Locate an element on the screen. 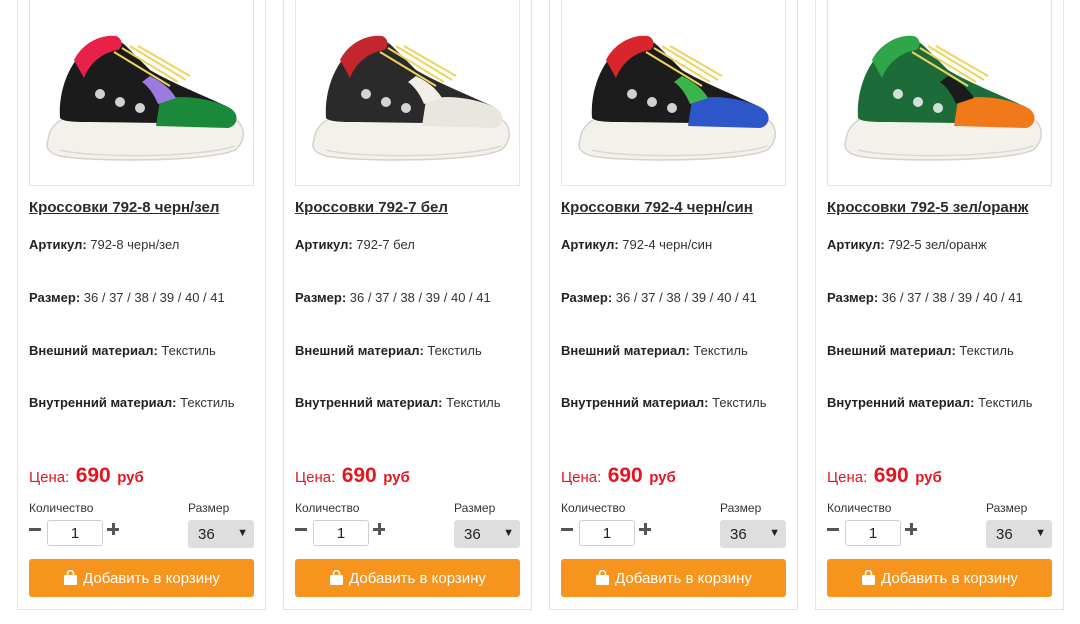  article-value: 792-4 черн/син is located at coordinates (667, 244).